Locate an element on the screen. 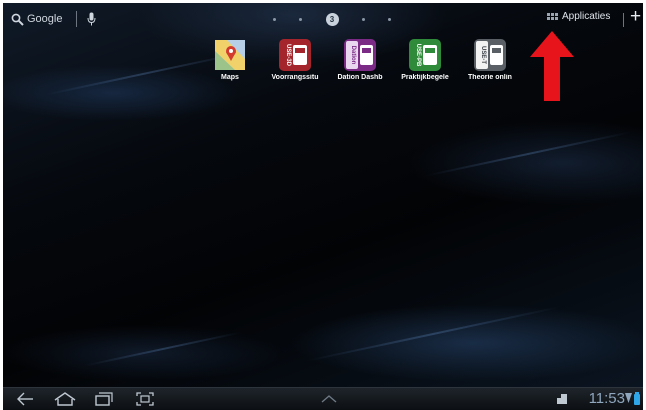 The width and height of the screenshot is (646, 410). shortcut-theorie-online: USE-T Theorie onlin is located at coordinates (490, 60).